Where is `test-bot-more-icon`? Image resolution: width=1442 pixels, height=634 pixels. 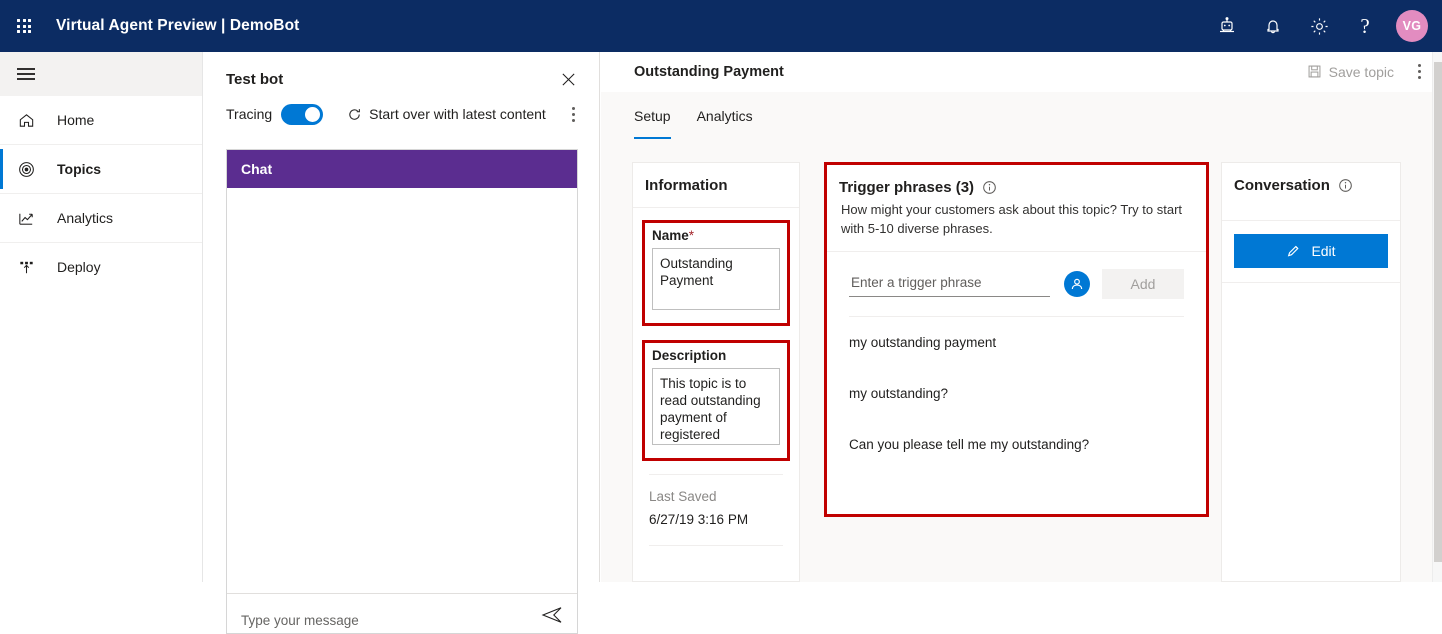 test-bot-more-icon is located at coordinates (573, 114).